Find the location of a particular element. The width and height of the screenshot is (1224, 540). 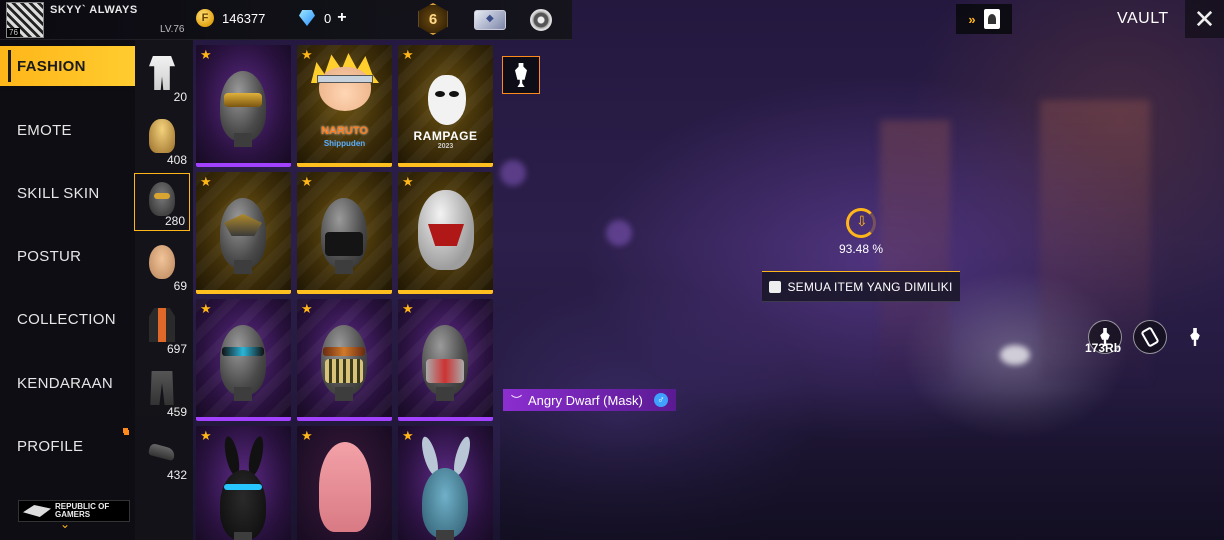

item-tile-naruto-mask: ★ NARUTO Shippuden is located at coordinates (344, 106).